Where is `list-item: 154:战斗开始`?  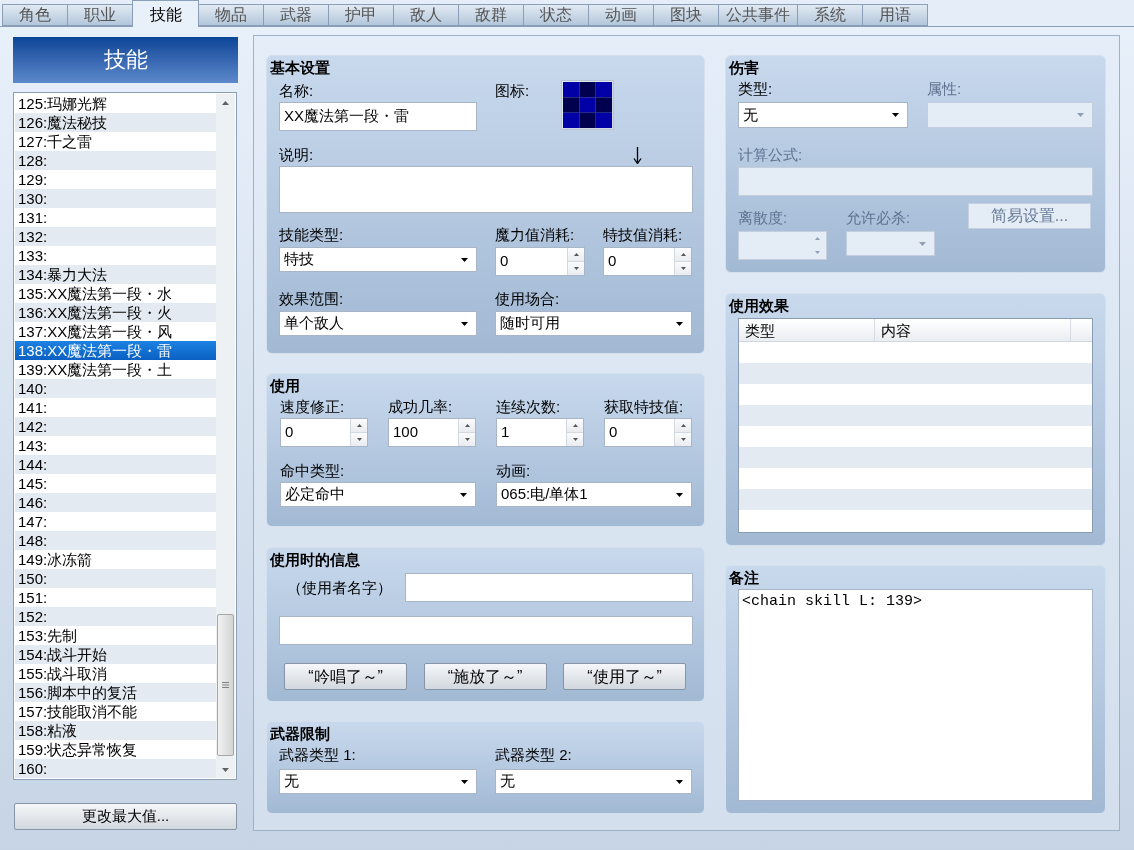 list-item: 154:战斗开始 is located at coordinates (115, 654).